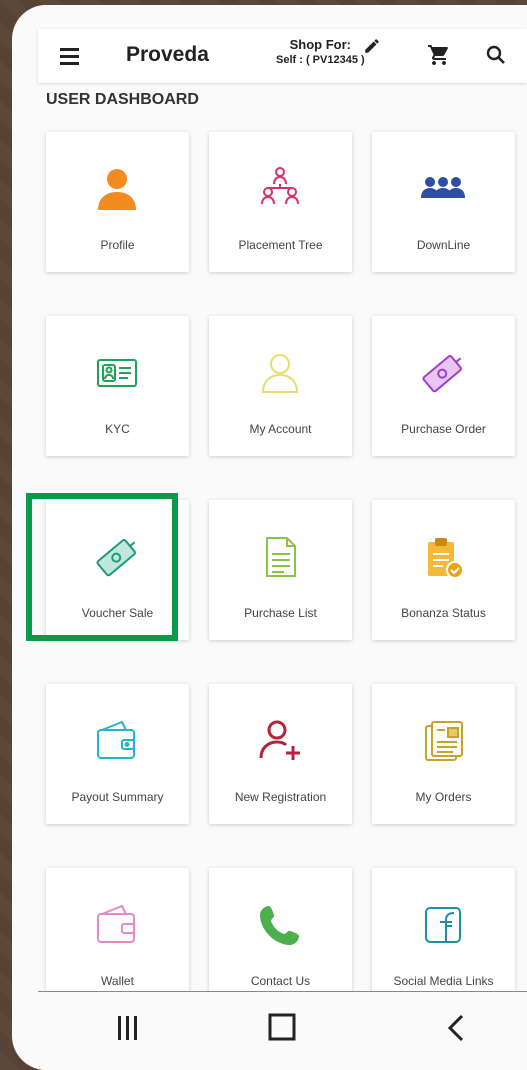 This screenshot has height=1070, width=527. Describe the element at coordinates (444, 741) in the screenshot. I see `my-orders-icon` at that location.